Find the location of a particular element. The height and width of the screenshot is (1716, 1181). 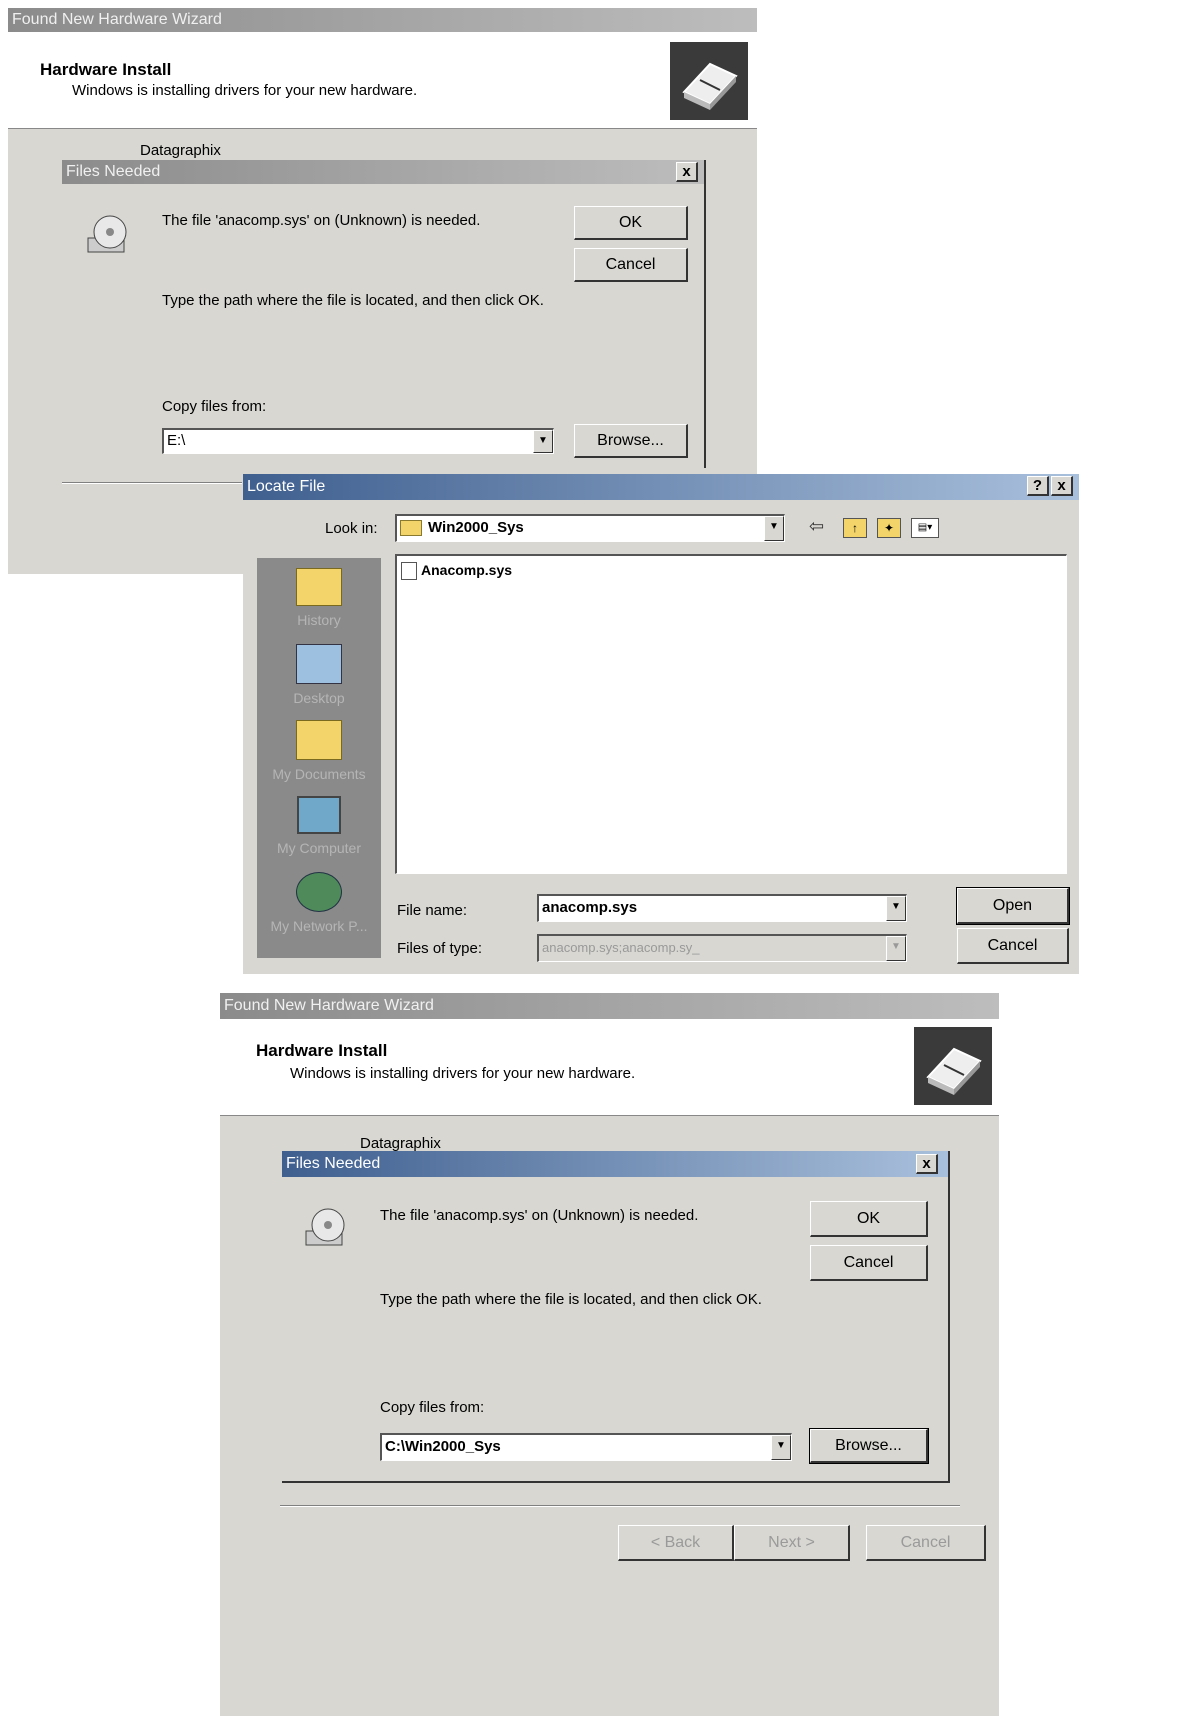

next-button: Next > is located at coordinates (792, 1543).